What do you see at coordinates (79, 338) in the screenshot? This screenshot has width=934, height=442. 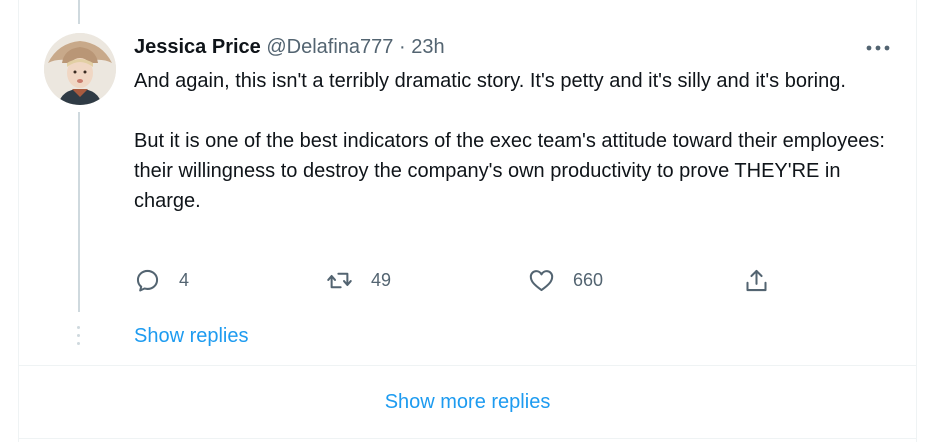 I see `thread-dots` at bounding box center [79, 338].